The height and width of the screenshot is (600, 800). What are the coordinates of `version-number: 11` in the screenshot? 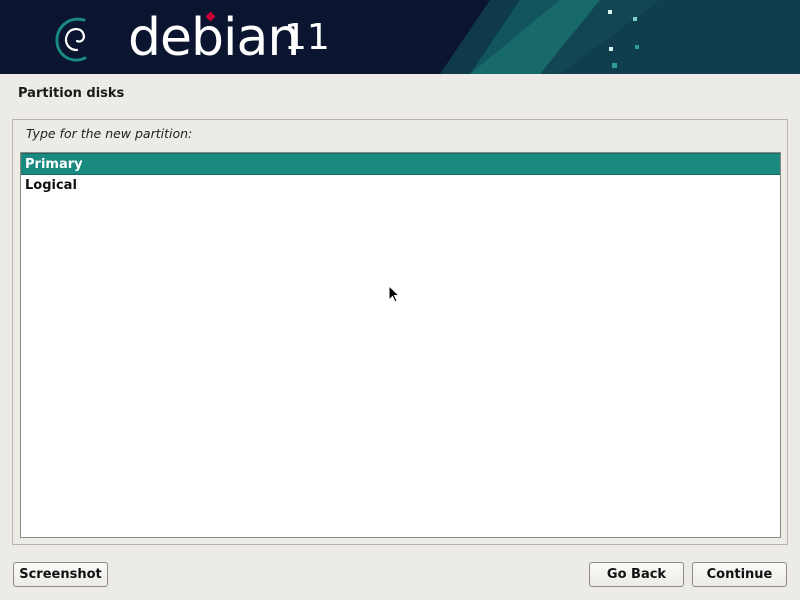 It's located at (307, 37).